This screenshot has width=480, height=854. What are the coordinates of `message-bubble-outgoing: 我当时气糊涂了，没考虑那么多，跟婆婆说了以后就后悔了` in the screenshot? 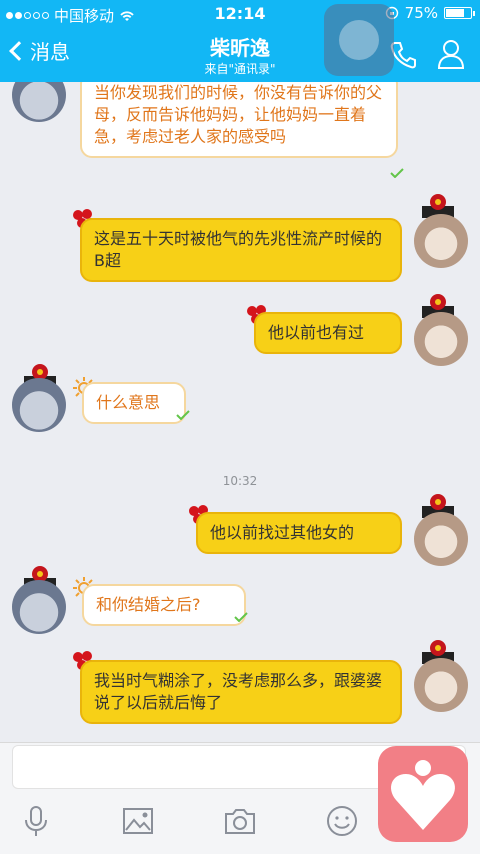 It's located at (241, 692).